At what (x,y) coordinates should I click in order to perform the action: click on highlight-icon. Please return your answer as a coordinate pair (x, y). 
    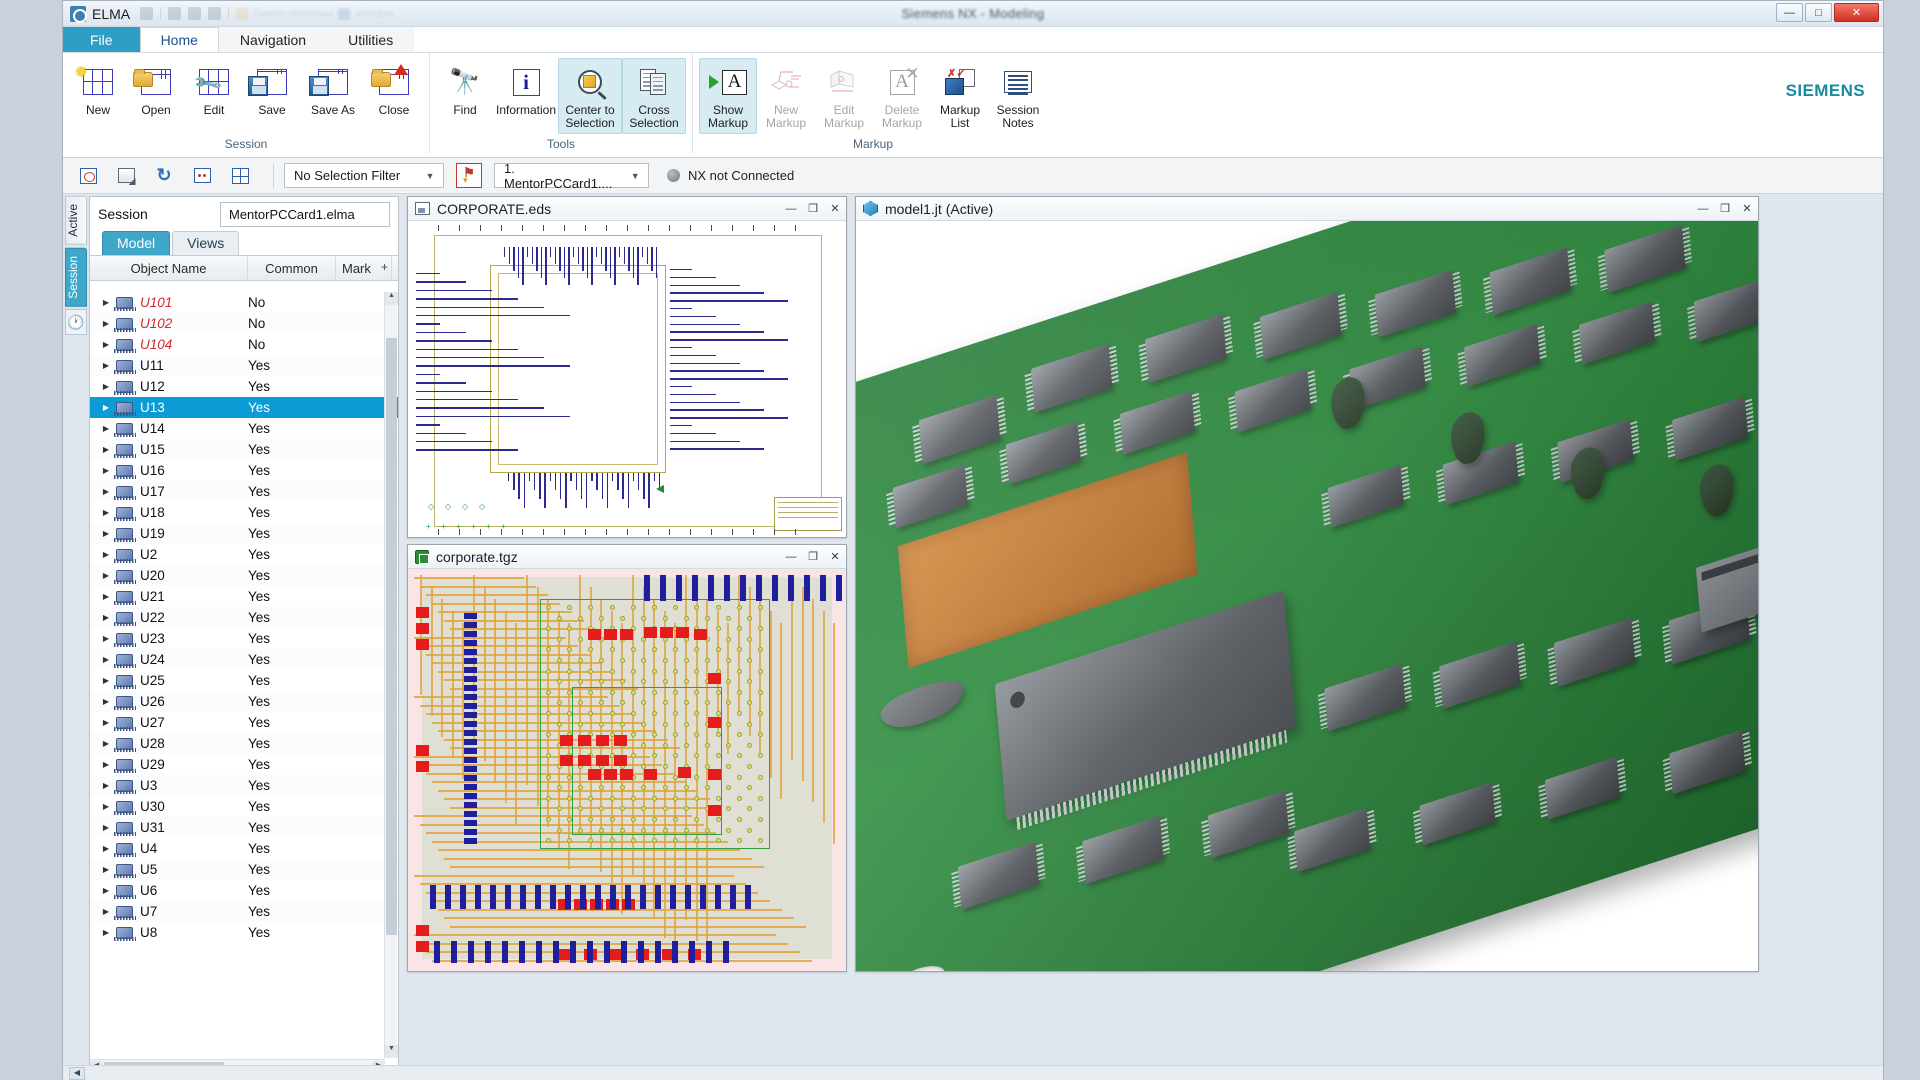
    Looking at the image, I should click on (202, 176).